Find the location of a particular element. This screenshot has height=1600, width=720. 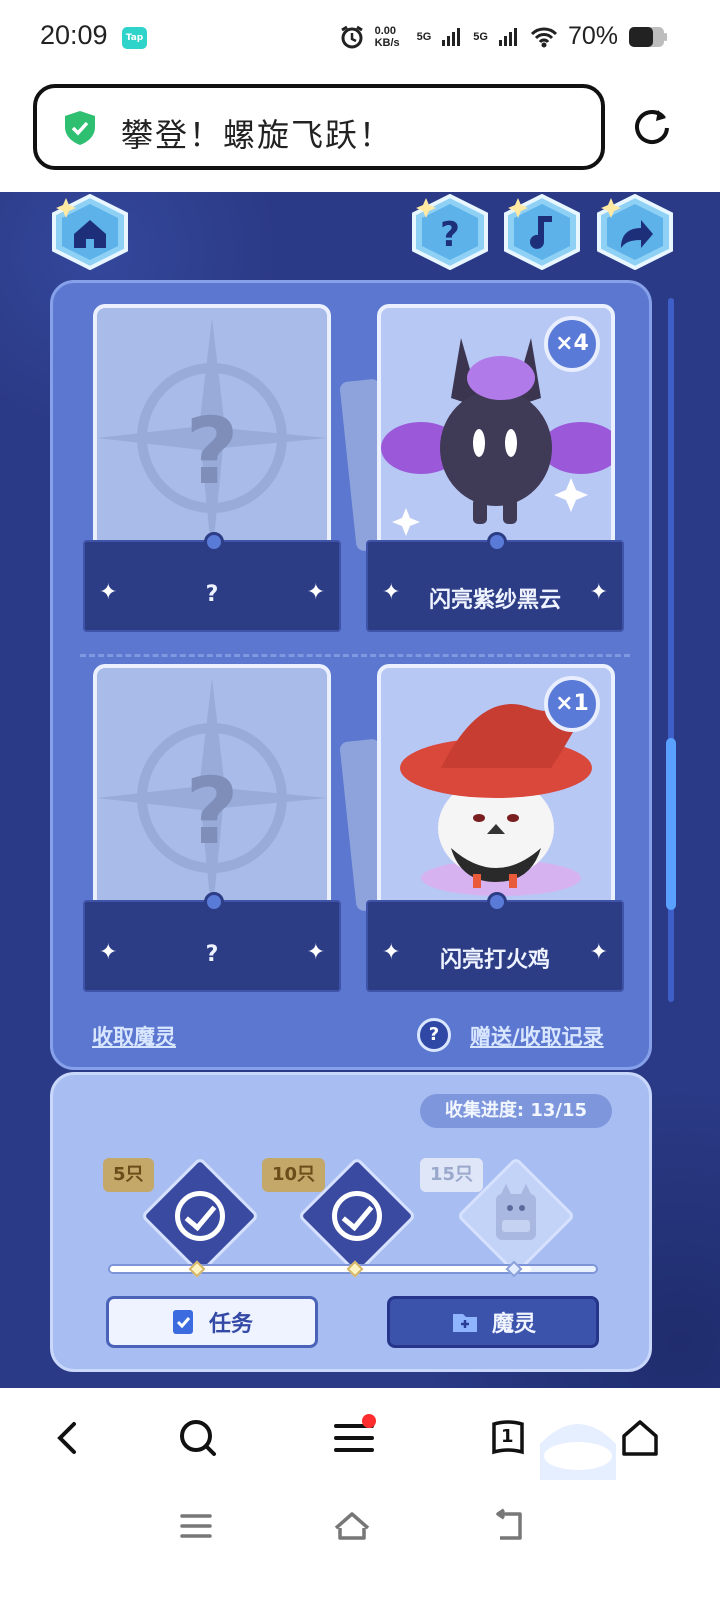

address-bar: 攀登！螺旋飞跃！ is located at coordinates (319, 127).